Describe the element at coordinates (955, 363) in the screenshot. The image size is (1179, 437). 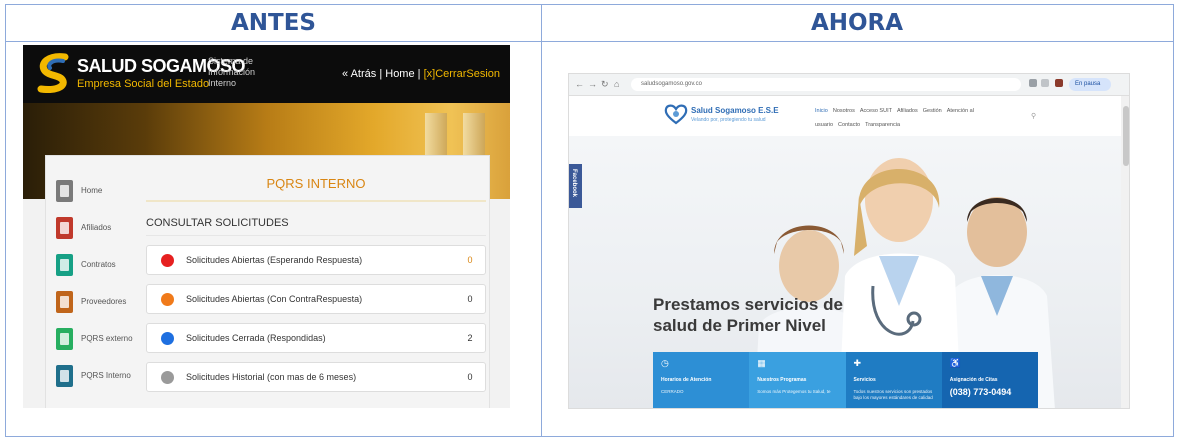
I see `wheelchair-icon: ♿` at that location.